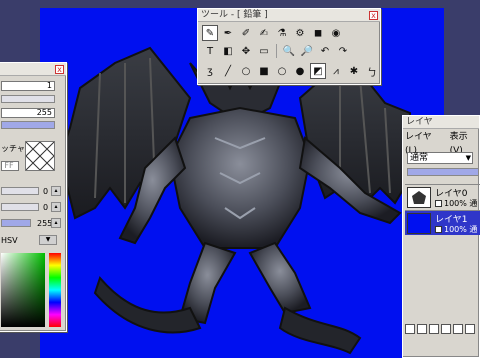  I want to click on fill-tool-icon: ◼, so click(318, 33).